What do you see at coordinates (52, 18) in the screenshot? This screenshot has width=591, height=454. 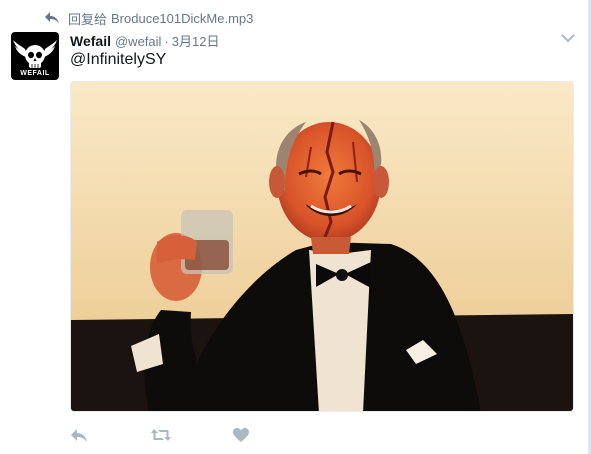 I see `reply-arrow-icon` at bounding box center [52, 18].